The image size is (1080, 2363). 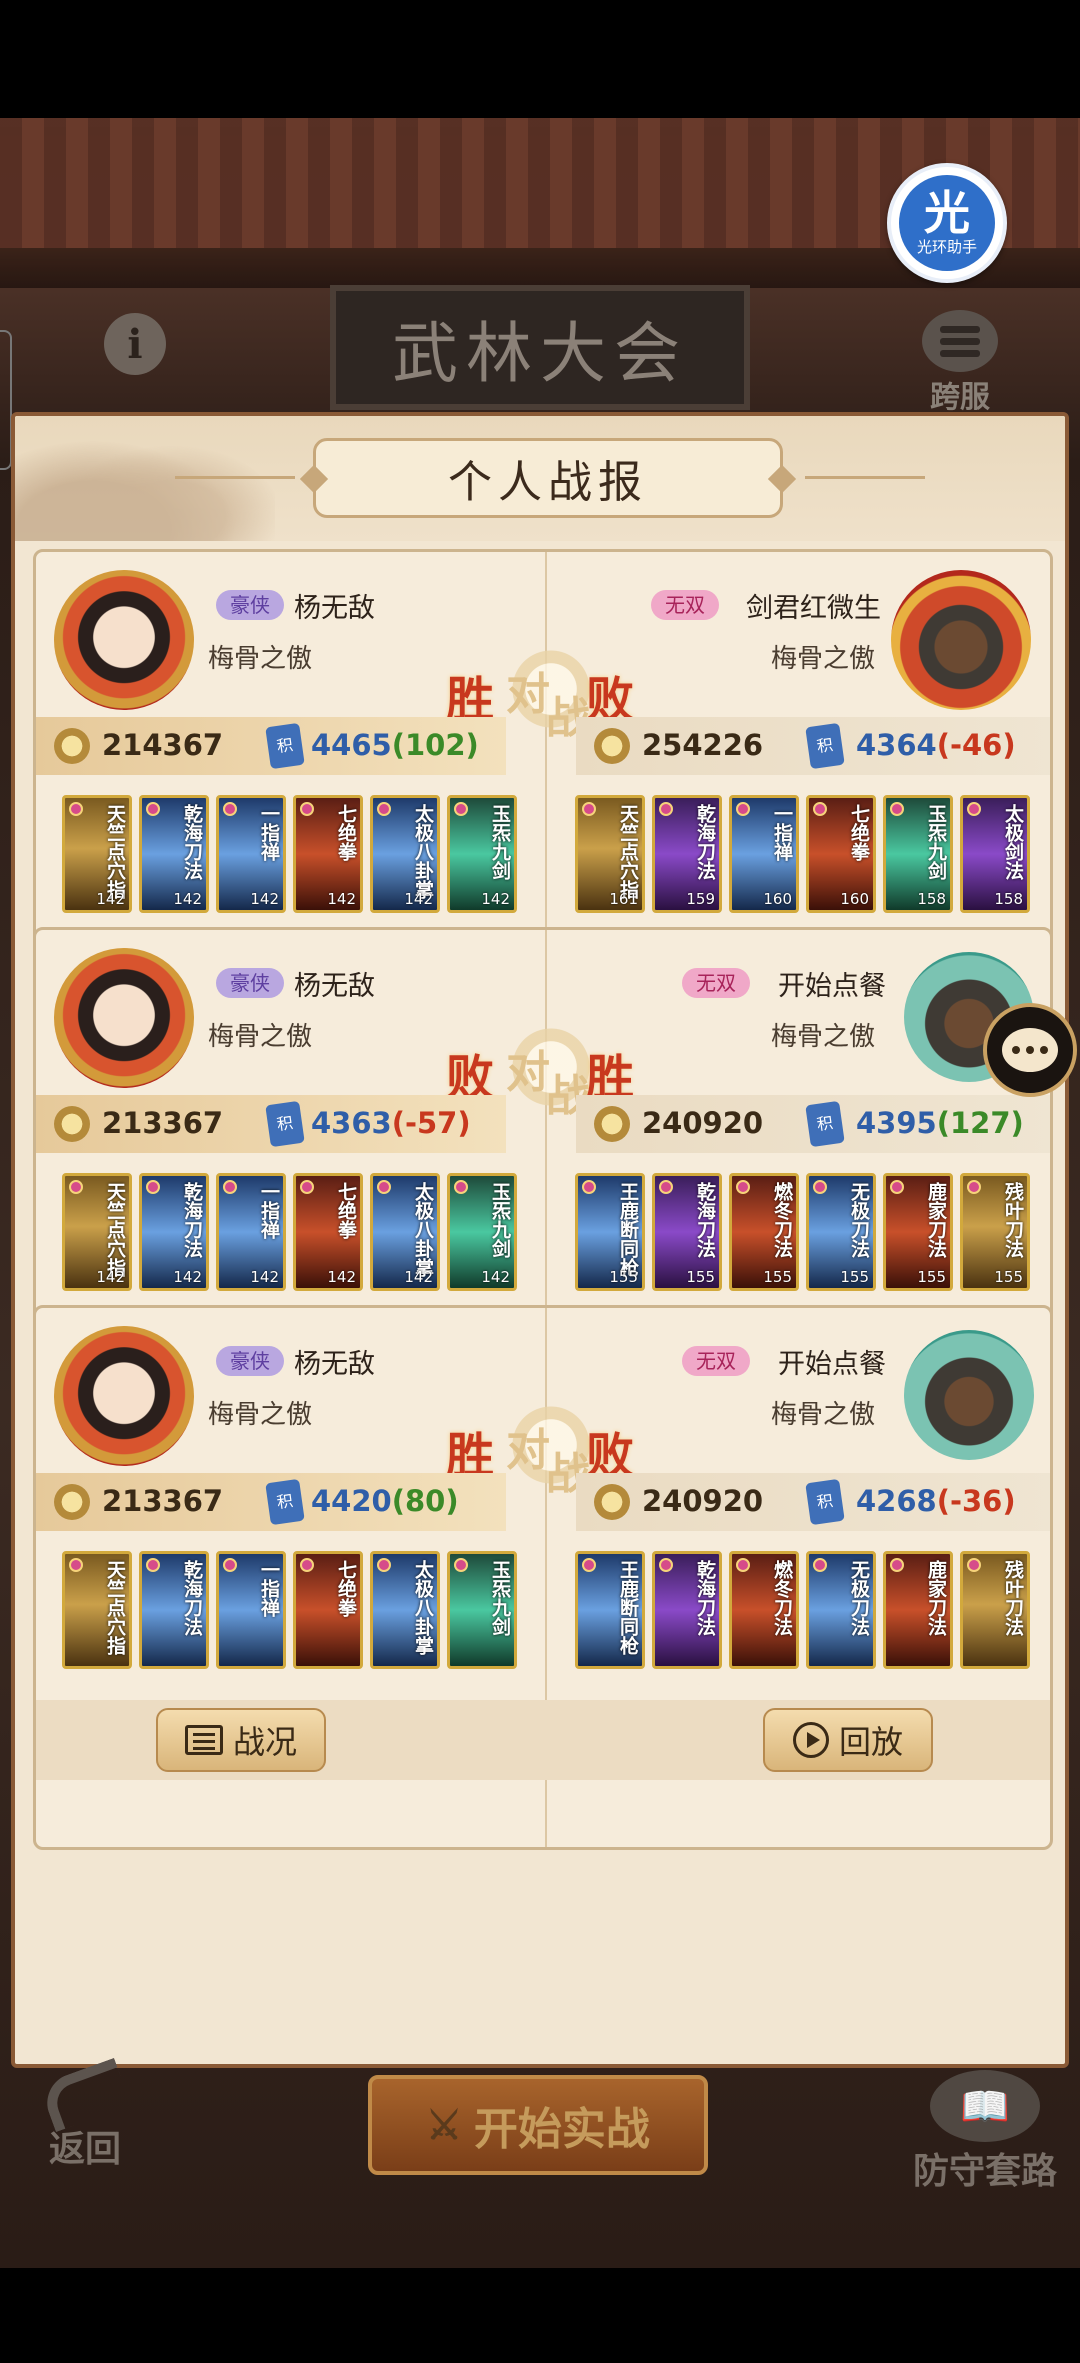 What do you see at coordinates (823, 1415) in the screenshot?
I see `opponent-guild: 梅骨之傲` at bounding box center [823, 1415].